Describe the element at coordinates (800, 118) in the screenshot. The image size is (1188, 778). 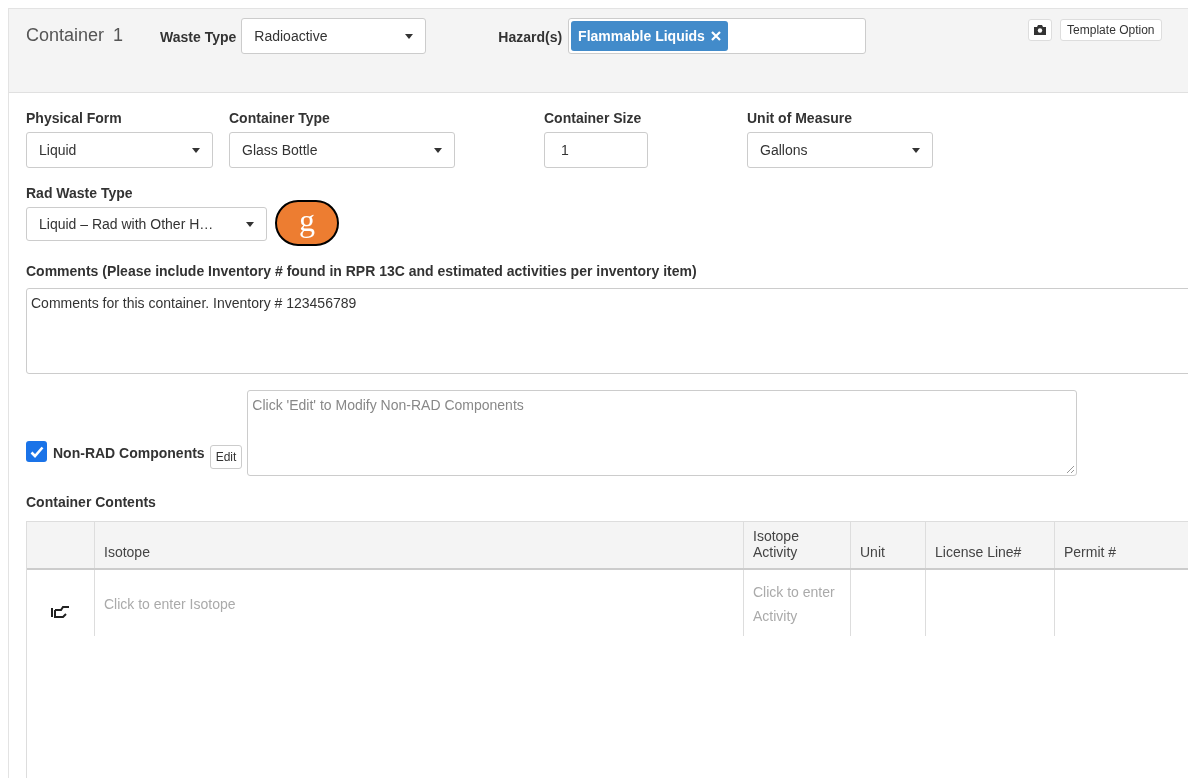
I see `field-label: Unit of Measure` at that location.